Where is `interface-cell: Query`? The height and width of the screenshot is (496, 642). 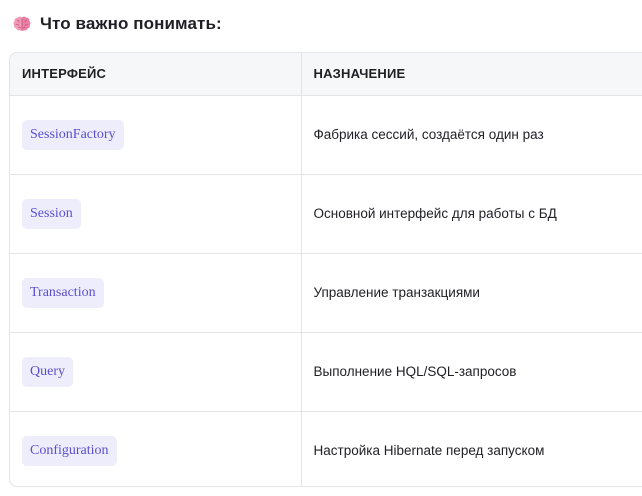 interface-cell: Query is located at coordinates (156, 372).